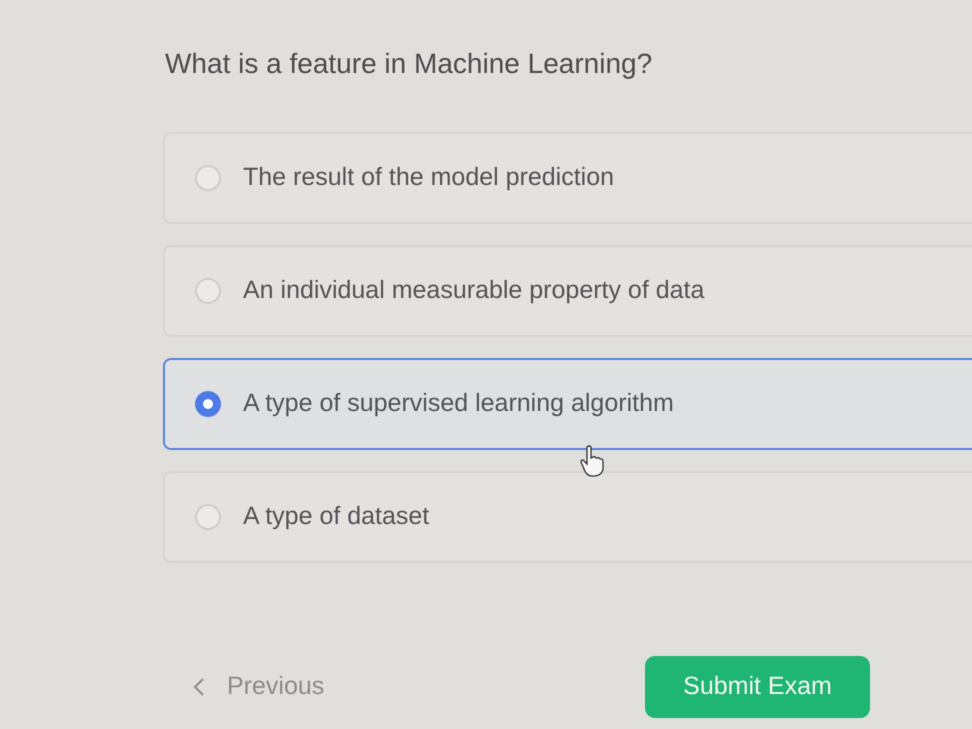 The image size is (972, 729). Describe the element at coordinates (458, 404) in the screenshot. I see `option-label: A type of supervised learning algorithm` at that location.